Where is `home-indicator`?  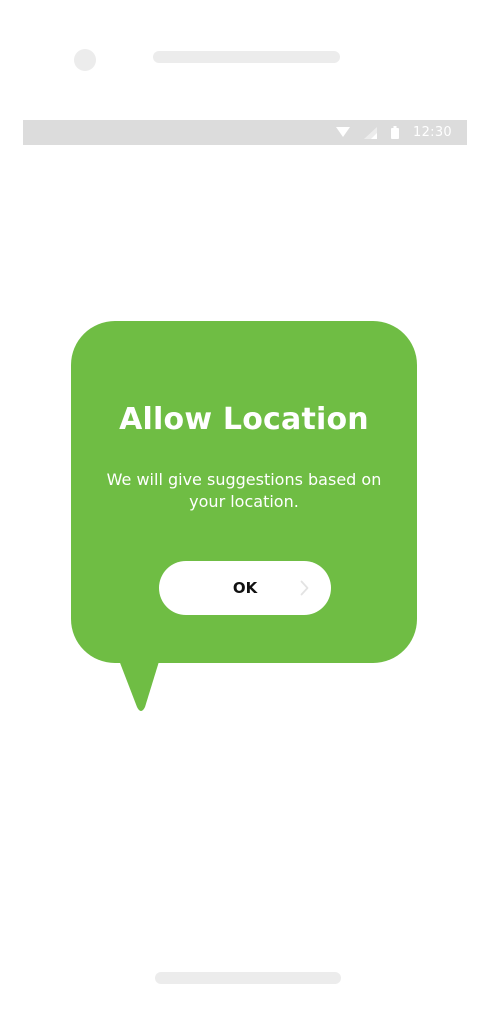 home-indicator is located at coordinates (248, 978).